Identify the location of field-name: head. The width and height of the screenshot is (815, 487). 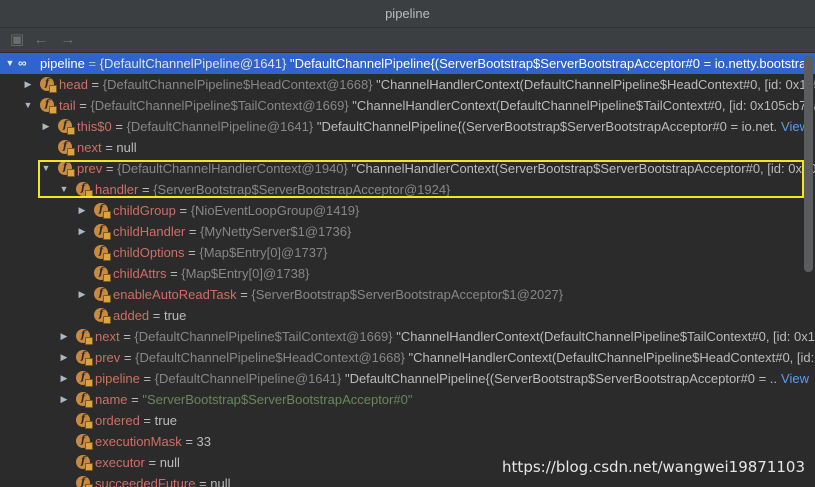
(73, 84).